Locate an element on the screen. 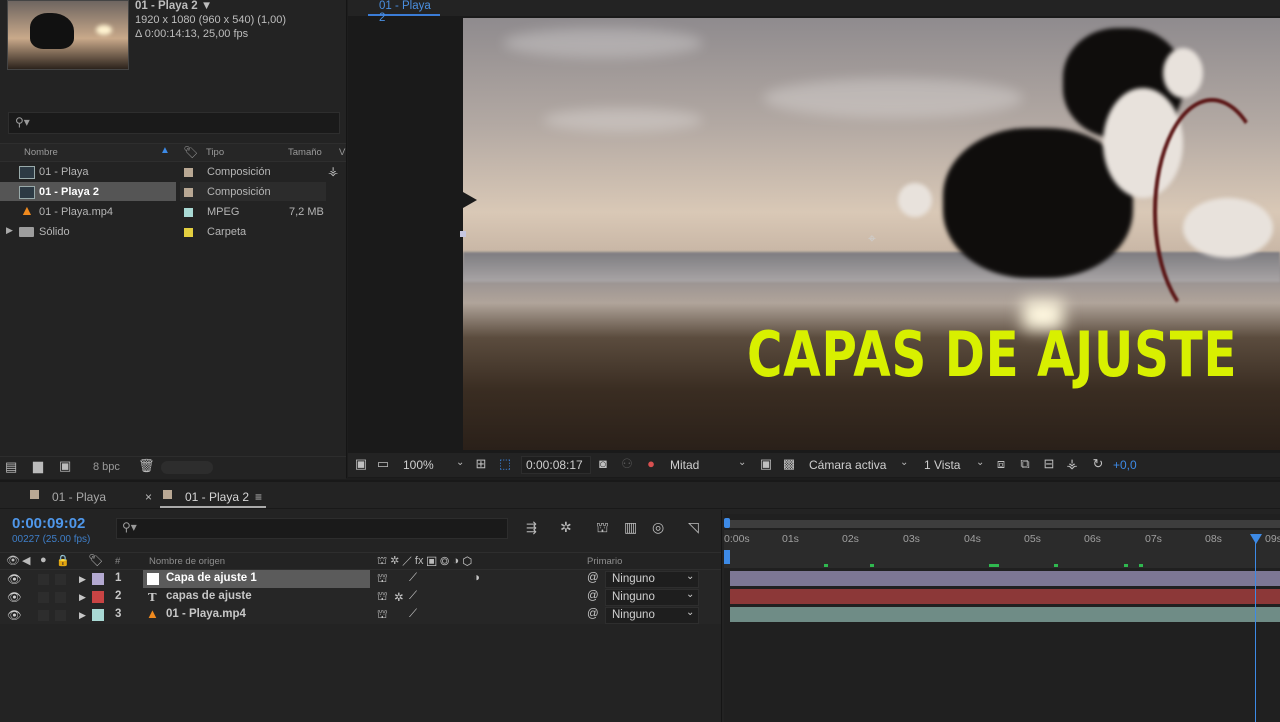 The image size is (1280, 722). comp-name-label: 01 - Playa 2 ▼ is located at coordinates (173, 6).